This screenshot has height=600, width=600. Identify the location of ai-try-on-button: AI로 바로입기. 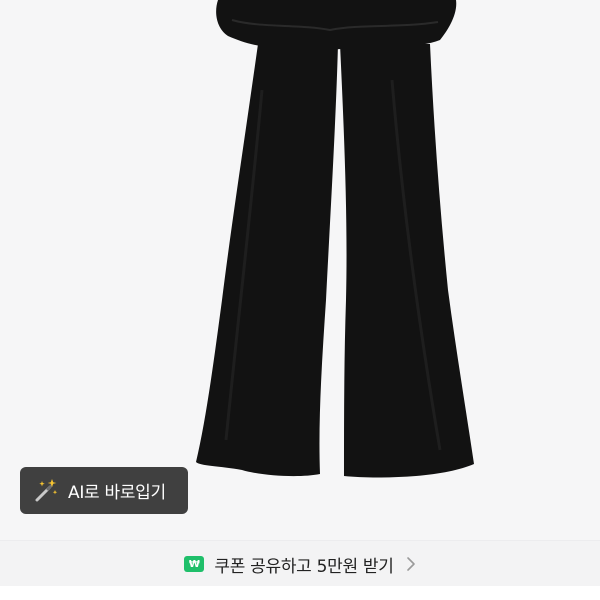
(104, 490).